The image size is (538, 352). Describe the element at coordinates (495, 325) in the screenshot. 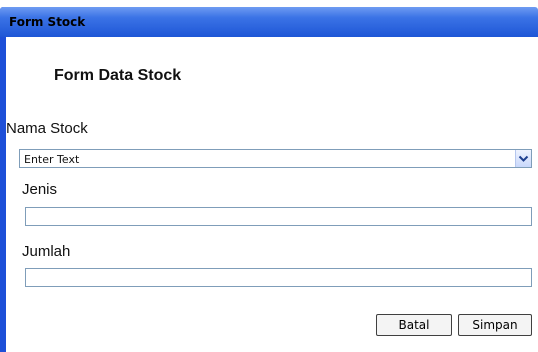

I see `simpan-button: Simpan` at that location.